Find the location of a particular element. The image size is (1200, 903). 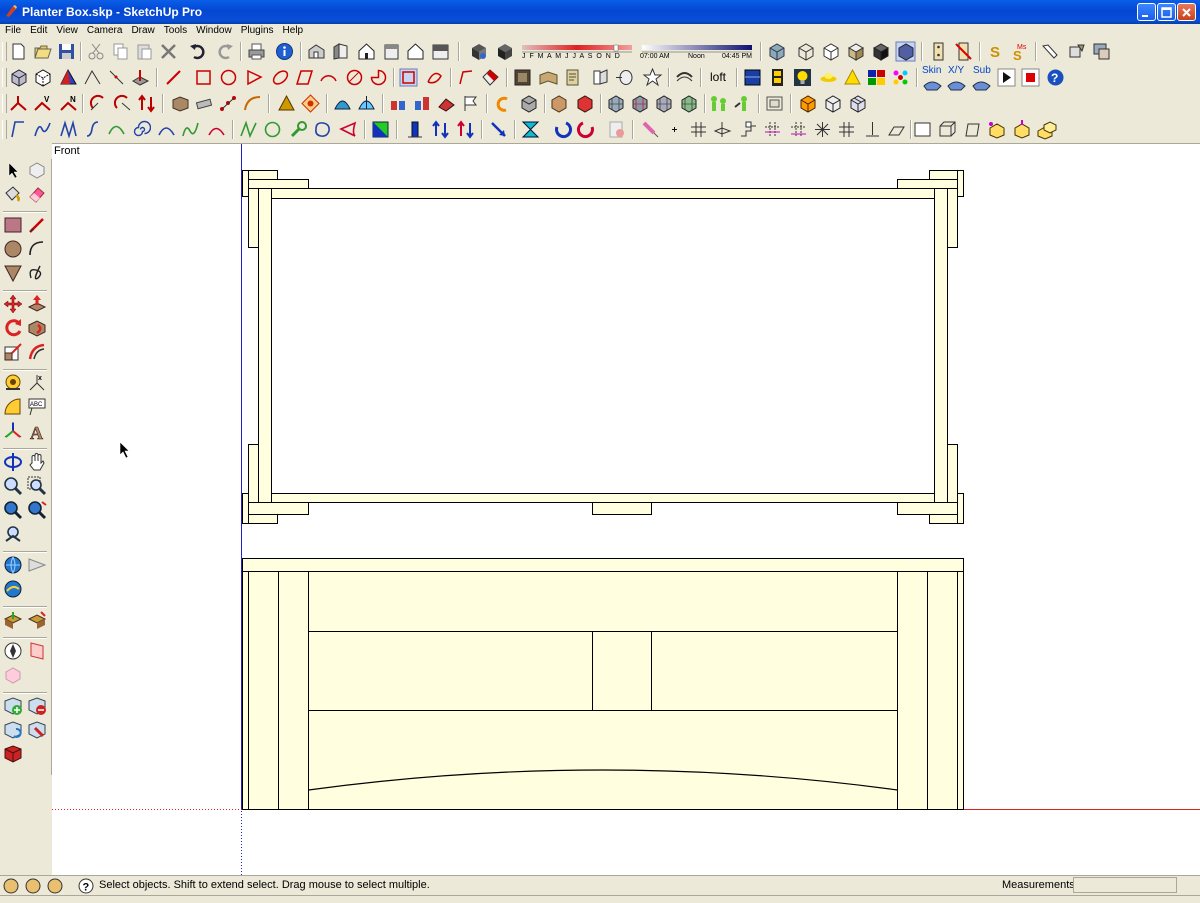

rotate-x-icon is located at coordinates (98, 103).